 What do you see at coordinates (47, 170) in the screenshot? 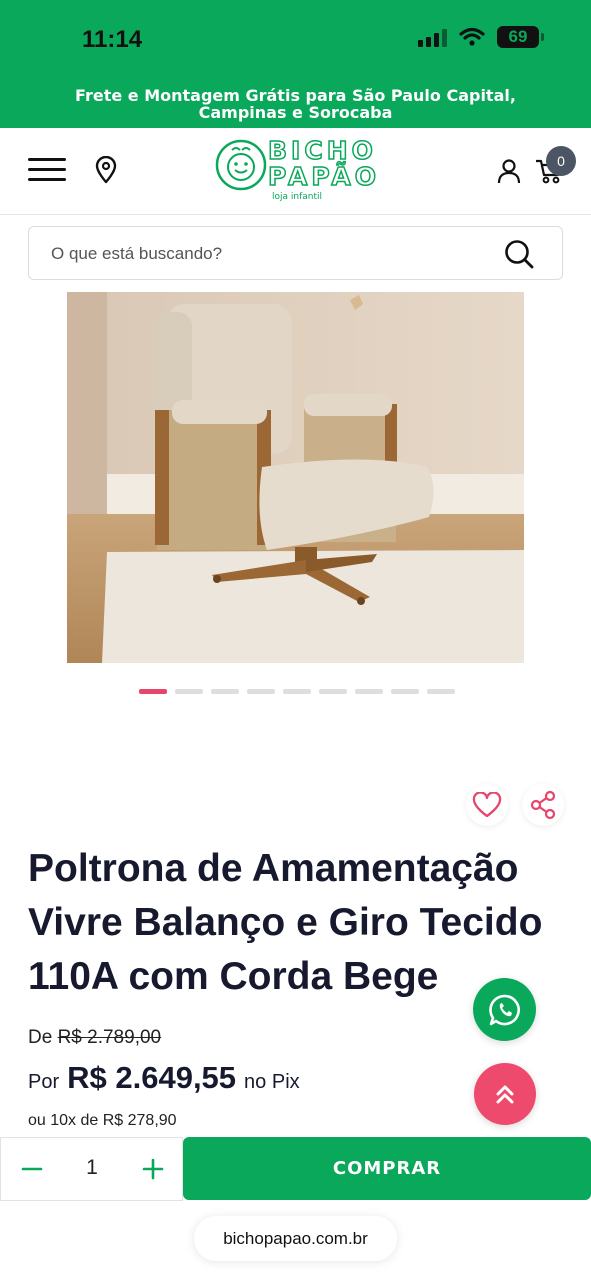
I see `menu-icon` at bounding box center [47, 170].